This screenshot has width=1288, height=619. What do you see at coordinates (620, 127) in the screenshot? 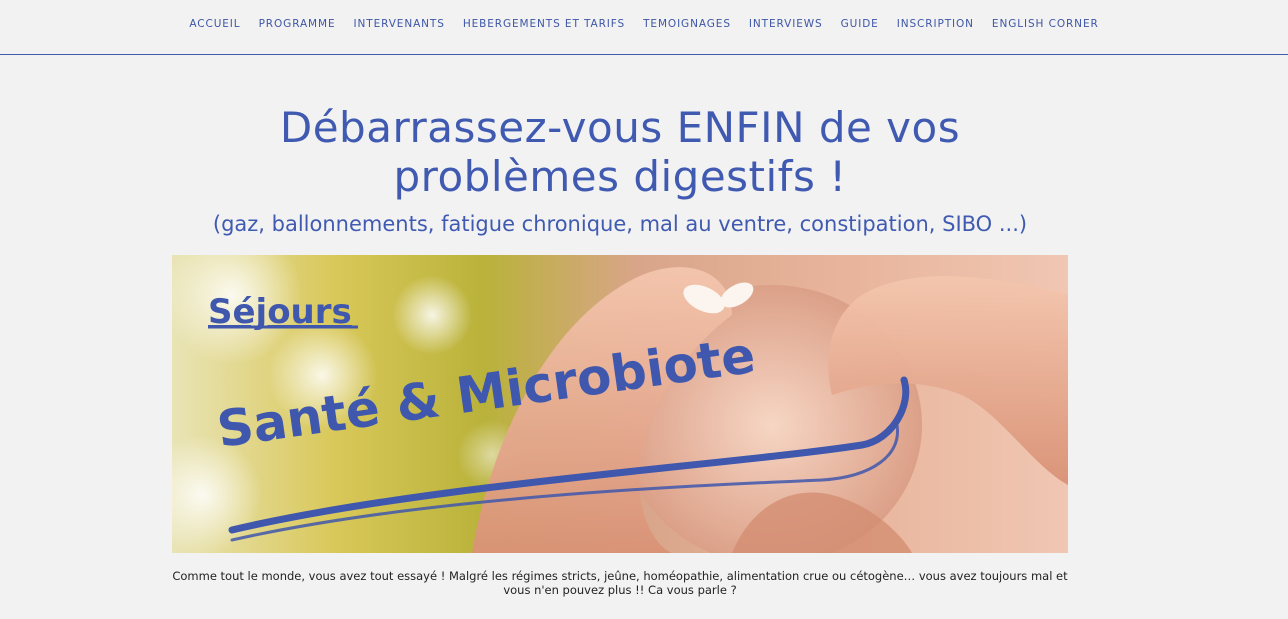
I see `headline-line-1: Débarrassez-vous ENFIN de vos` at bounding box center [620, 127].